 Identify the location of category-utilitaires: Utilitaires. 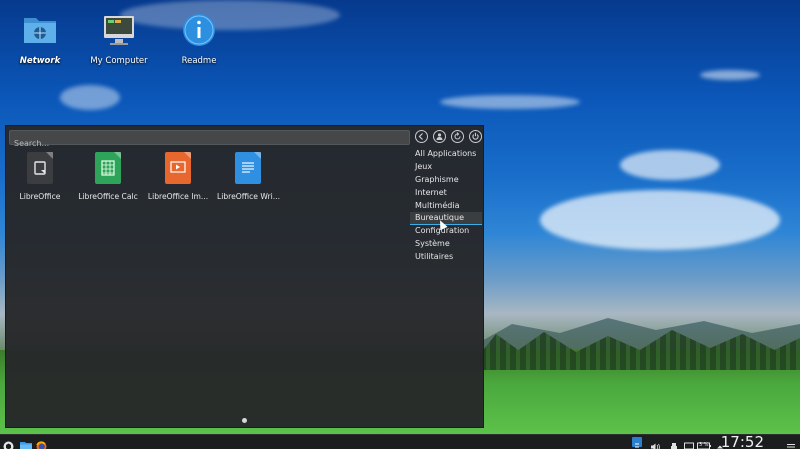
(446, 257).